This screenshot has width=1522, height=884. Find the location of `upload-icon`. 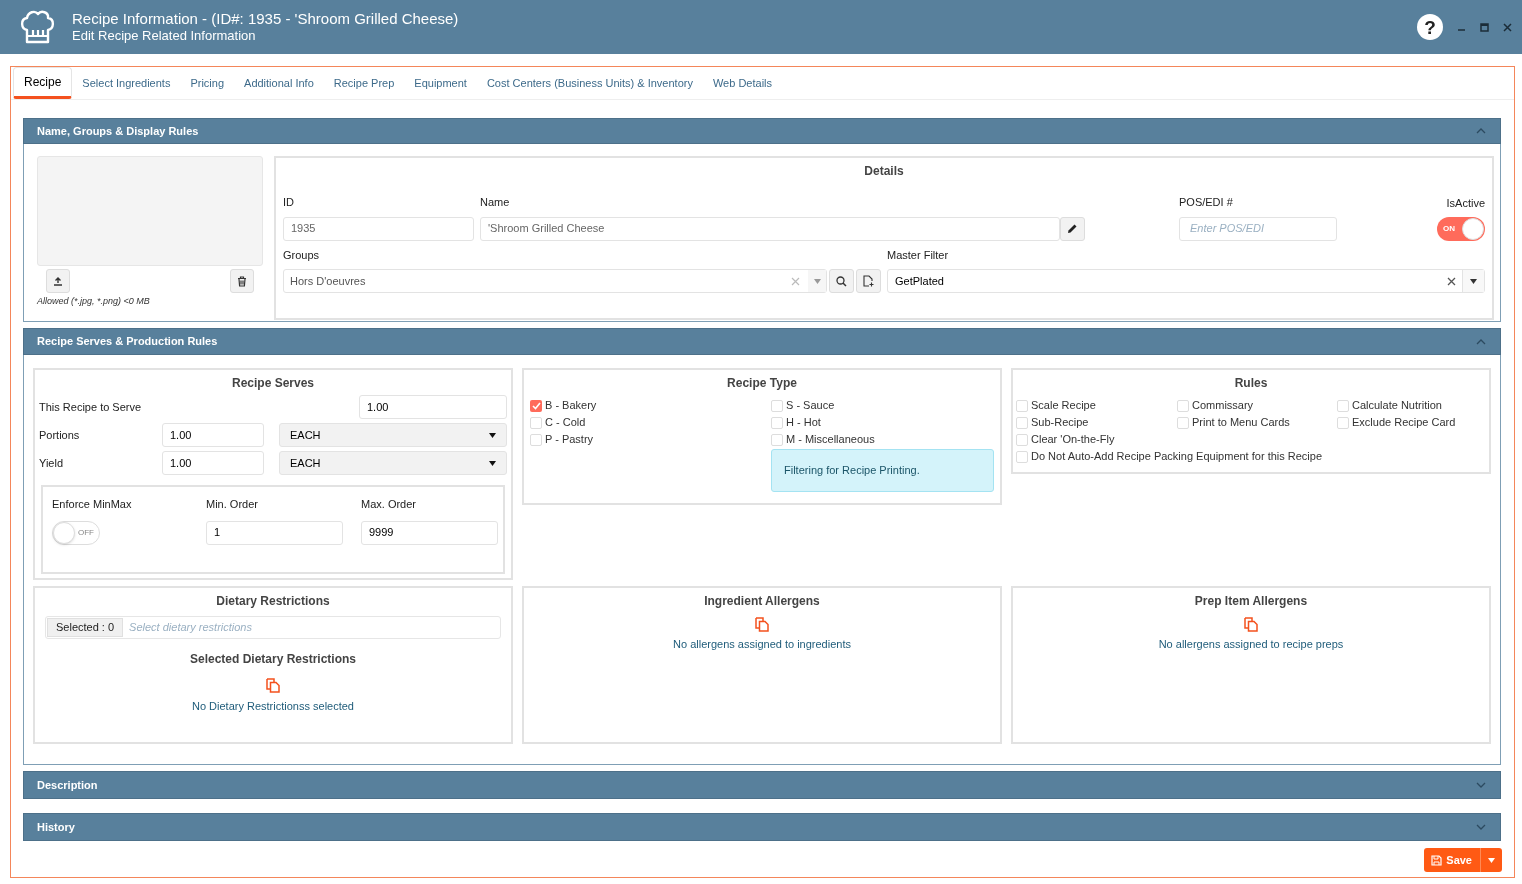

upload-icon is located at coordinates (58, 281).